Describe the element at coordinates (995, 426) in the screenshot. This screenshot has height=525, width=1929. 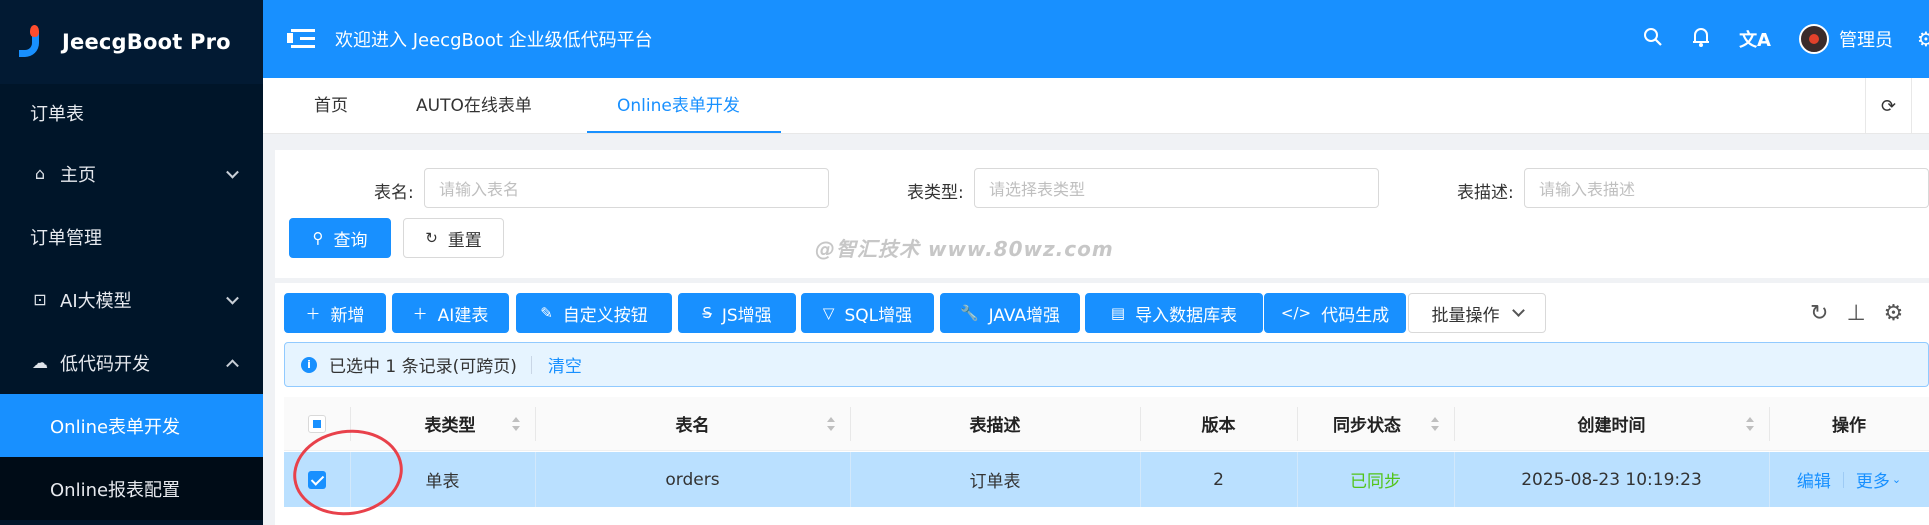
I see `col-header-table-desc: 表描述` at that location.